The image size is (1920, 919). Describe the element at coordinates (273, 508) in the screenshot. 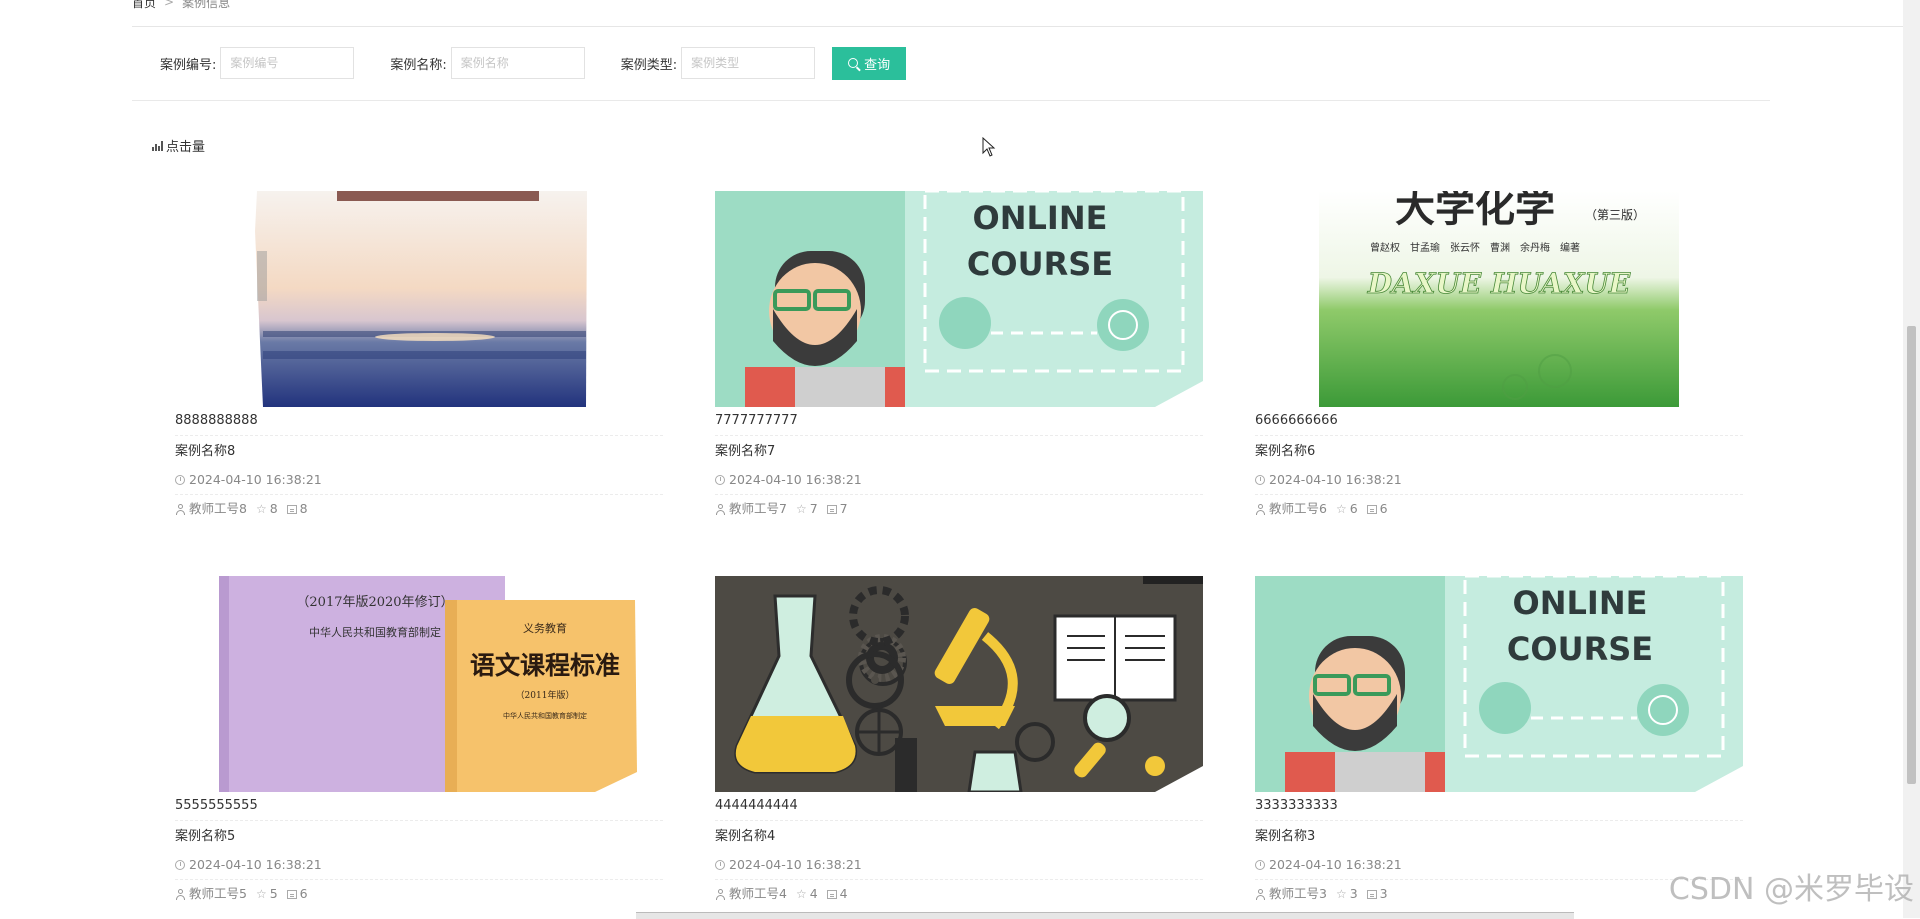

I see `case-stars: 8` at that location.